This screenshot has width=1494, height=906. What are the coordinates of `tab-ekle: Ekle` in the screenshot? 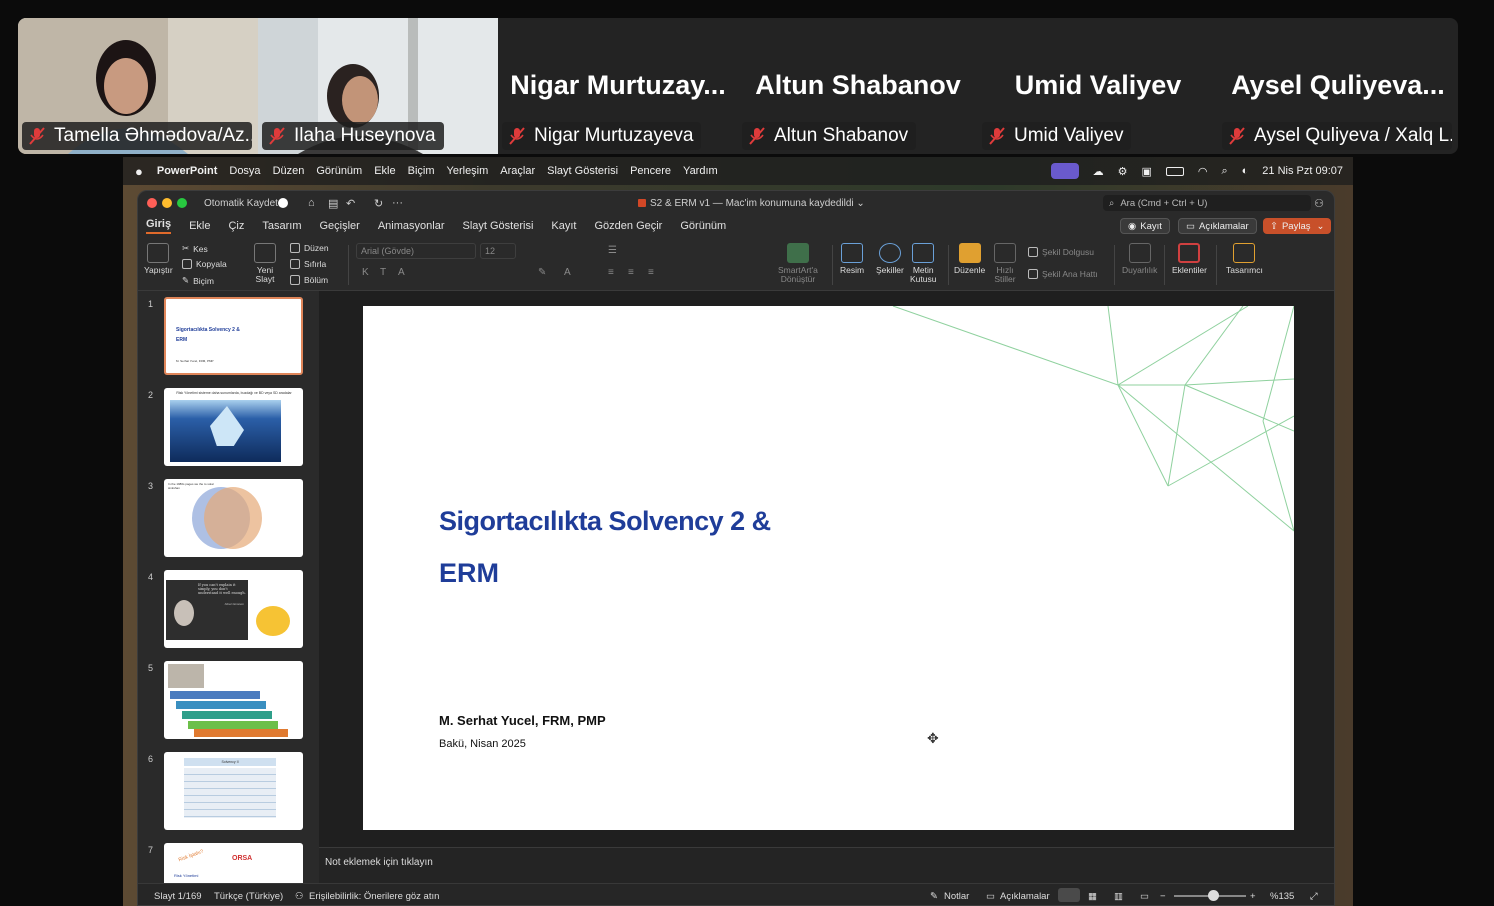 It's located at (199, 226).